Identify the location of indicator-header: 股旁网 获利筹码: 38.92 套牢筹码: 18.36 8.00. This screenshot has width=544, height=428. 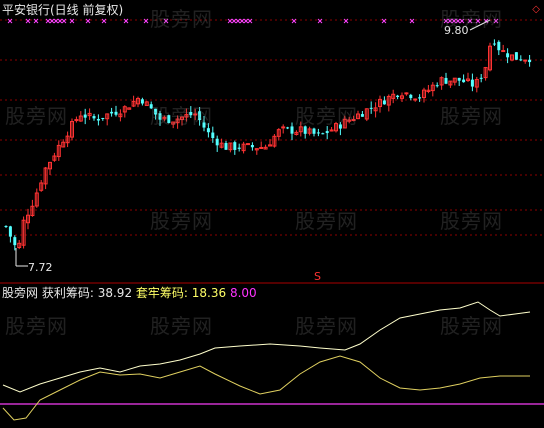
(129, 293).